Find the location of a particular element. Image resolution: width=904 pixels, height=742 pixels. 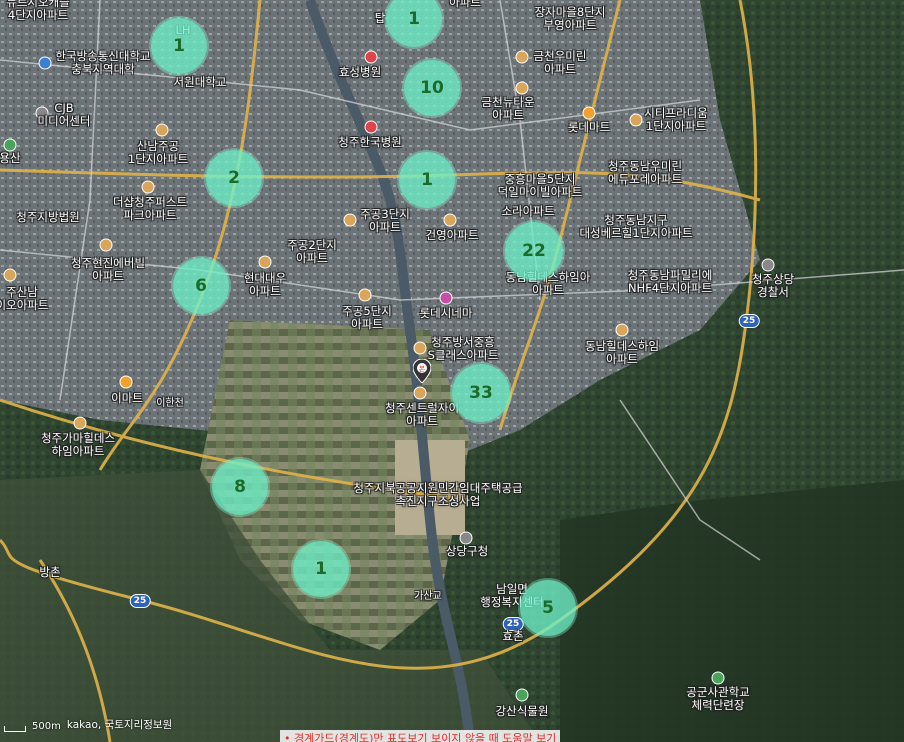

map-label: 더샵청주퍼스트 파크아파트 is located at coordinates (150, 208).